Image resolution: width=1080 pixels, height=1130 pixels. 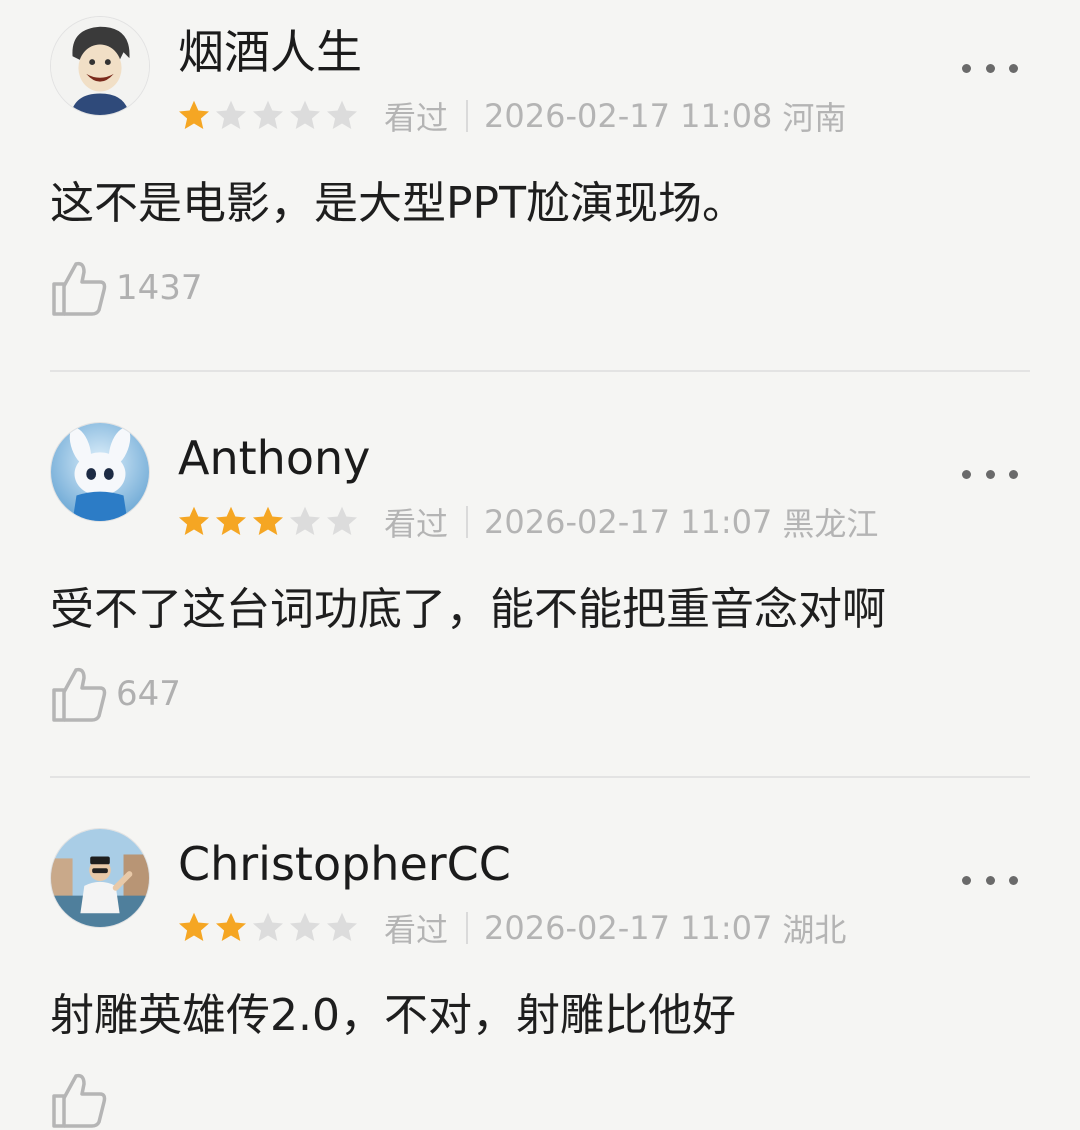 What do you see at coordinates (814, 930) in the screenshot?
I see `review-location: 湖北` at bounding box center [814, 930].